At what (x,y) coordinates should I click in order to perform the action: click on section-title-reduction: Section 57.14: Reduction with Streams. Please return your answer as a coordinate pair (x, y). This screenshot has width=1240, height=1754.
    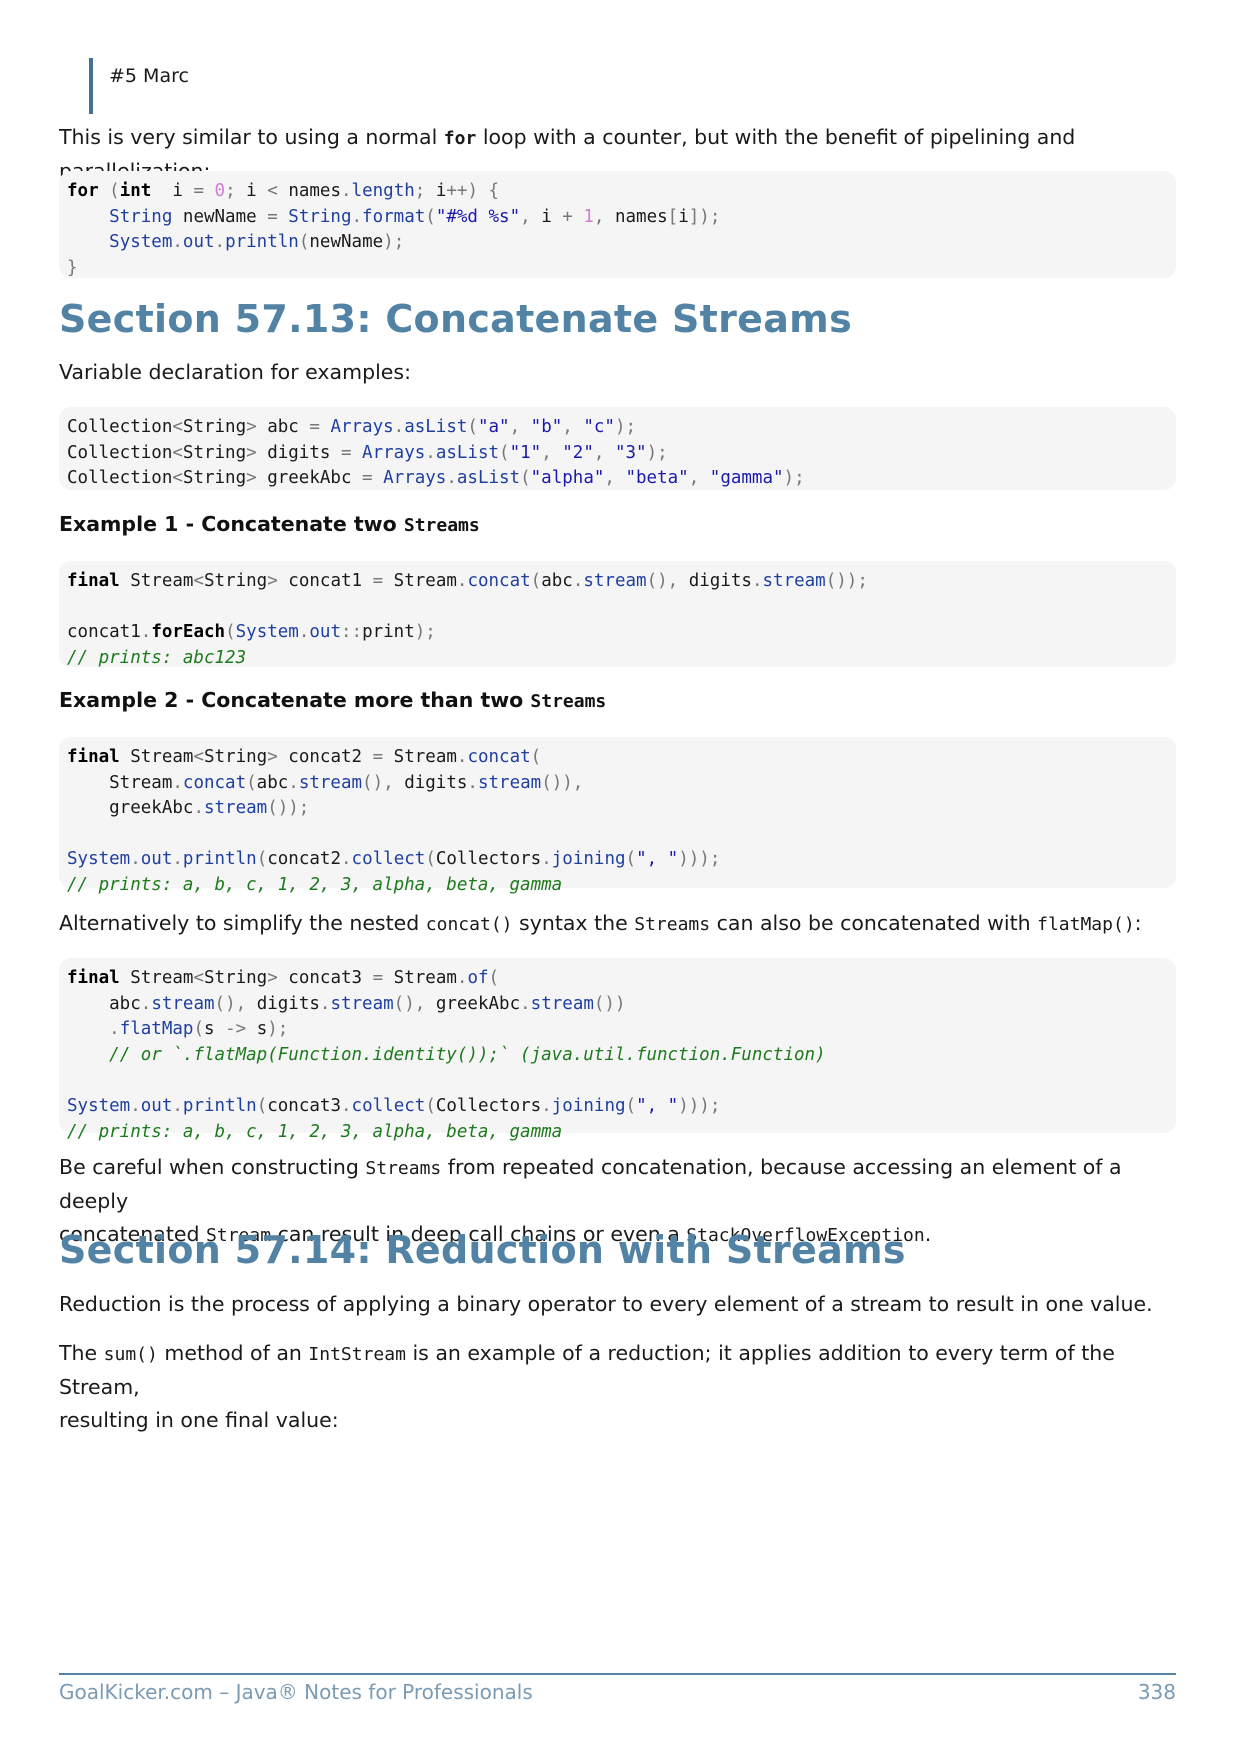
    Looking at the image, I should click on (482, 1250).